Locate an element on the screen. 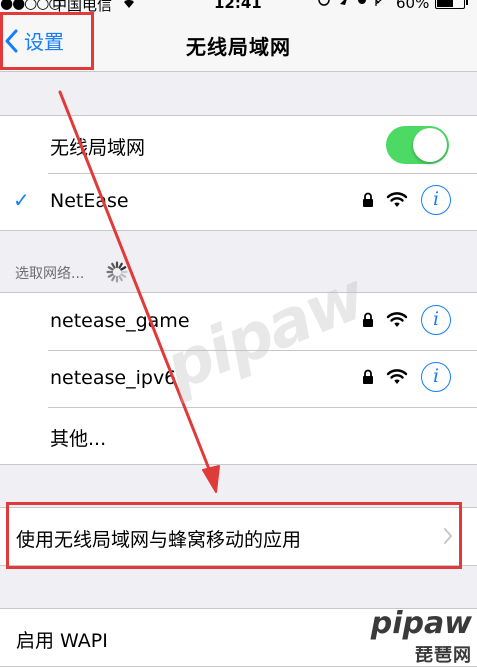  wifi-toggle-row: 无线局域网 is located at coordinates (238, 144).